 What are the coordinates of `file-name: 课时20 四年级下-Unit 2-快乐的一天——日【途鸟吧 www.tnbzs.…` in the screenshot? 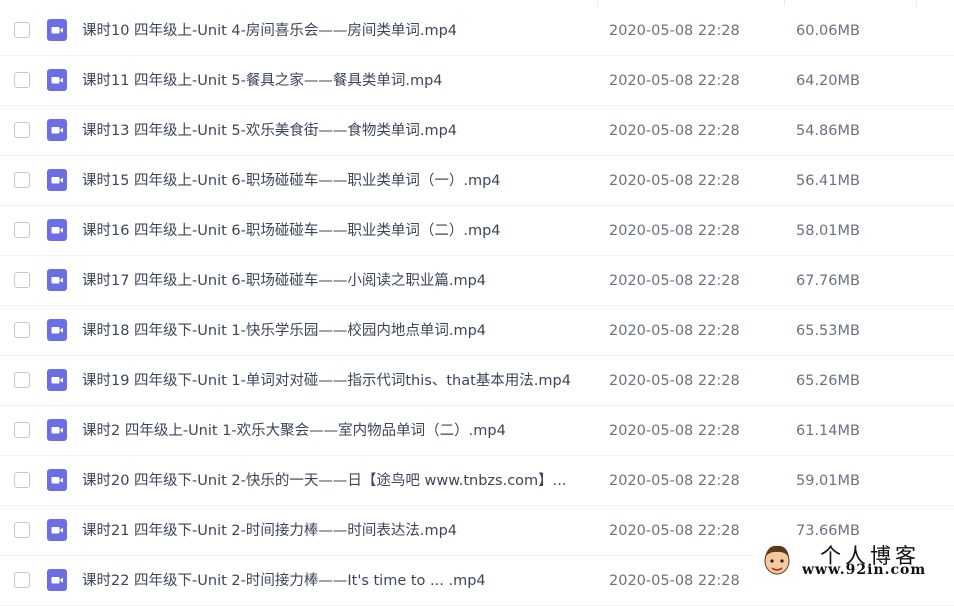 It's located at (337, 481).